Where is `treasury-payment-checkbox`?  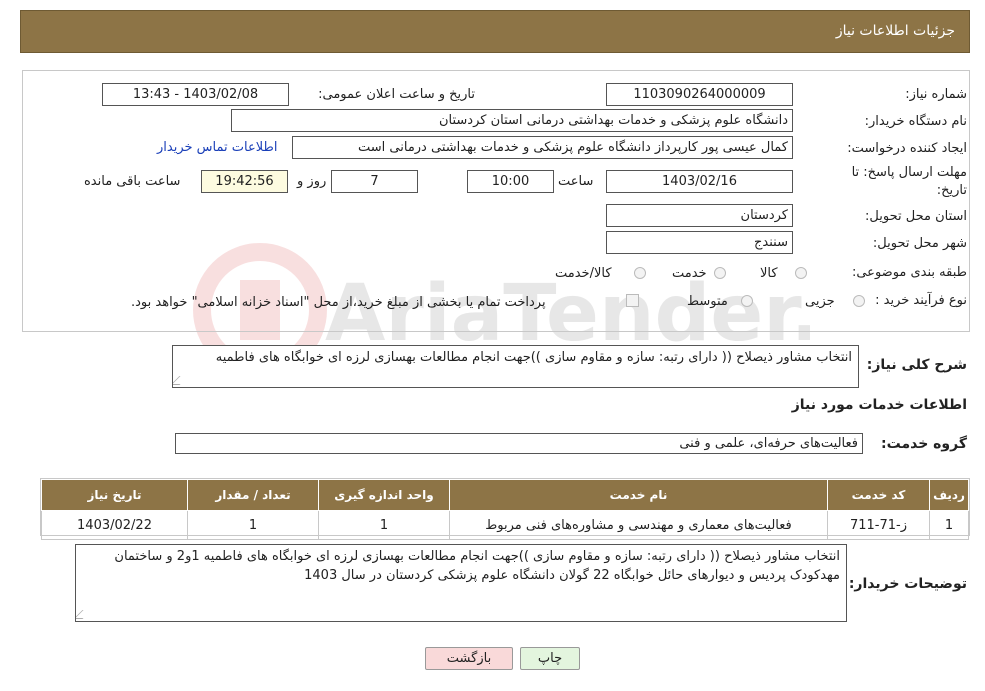 treasury-payment-checkbox is located at coordinates (632, 300).